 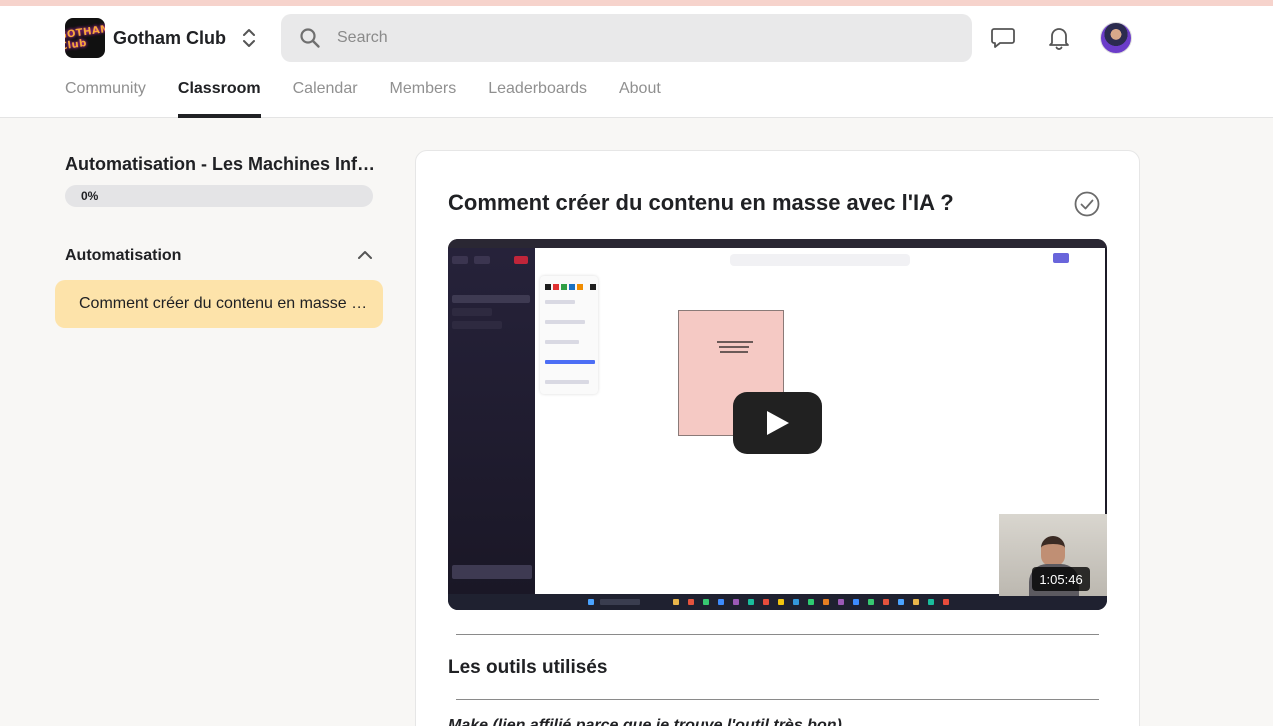 I want to click on chevron-up-icon, so click(x=365, y=256).